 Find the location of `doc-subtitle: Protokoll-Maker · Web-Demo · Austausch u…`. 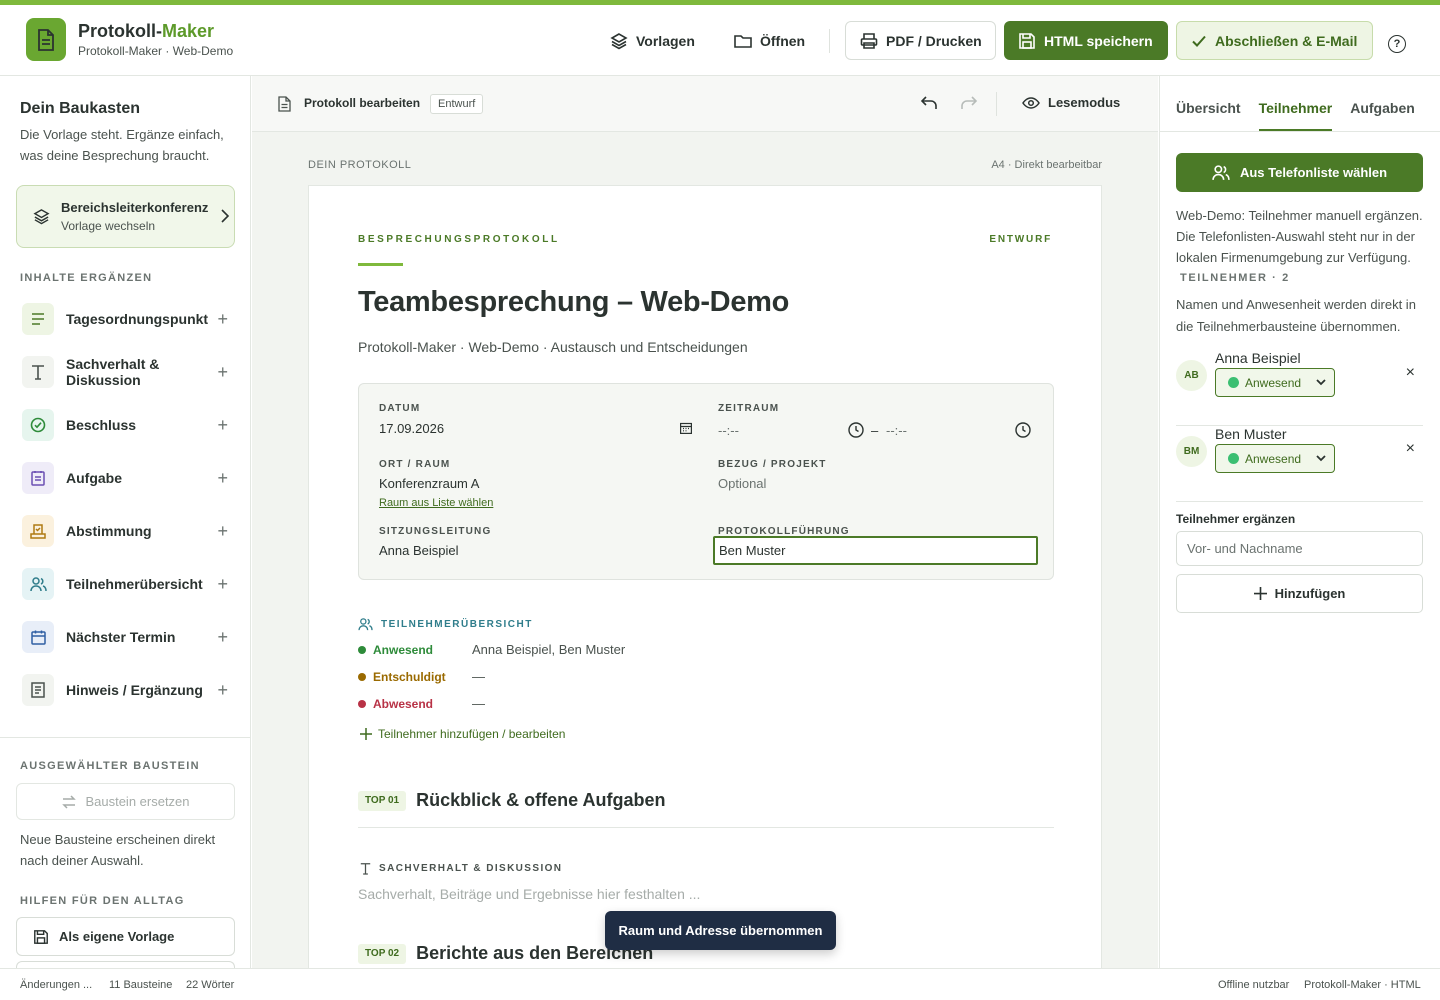

doc-subtitle: Protokoll-Maker · Web-Demo · Austausch u… is located at coordinates (553, 347).